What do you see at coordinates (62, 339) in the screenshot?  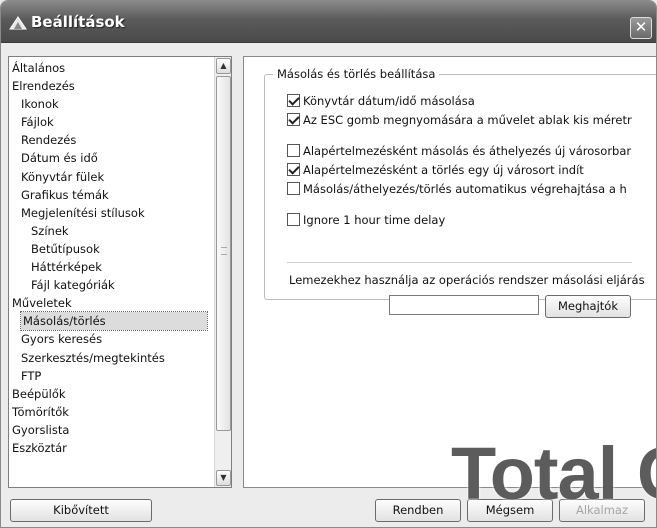 I see `tree-item-label: Gyors keresés` at bounding box center [62, 339].